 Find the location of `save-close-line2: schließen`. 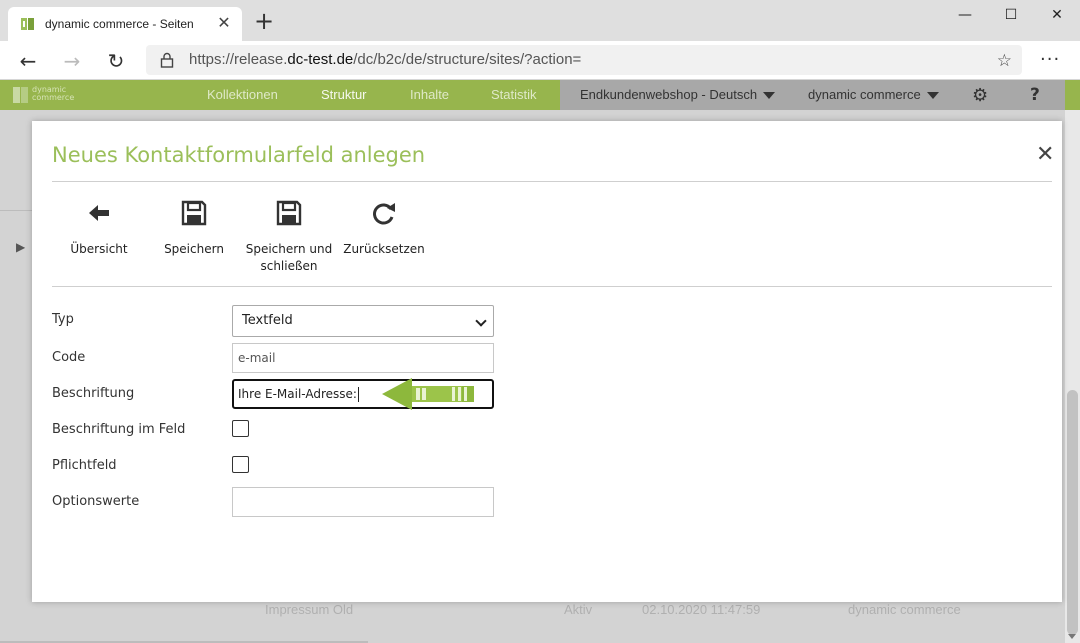

save-close-line2: schließen is located at coordinates (289, 266).